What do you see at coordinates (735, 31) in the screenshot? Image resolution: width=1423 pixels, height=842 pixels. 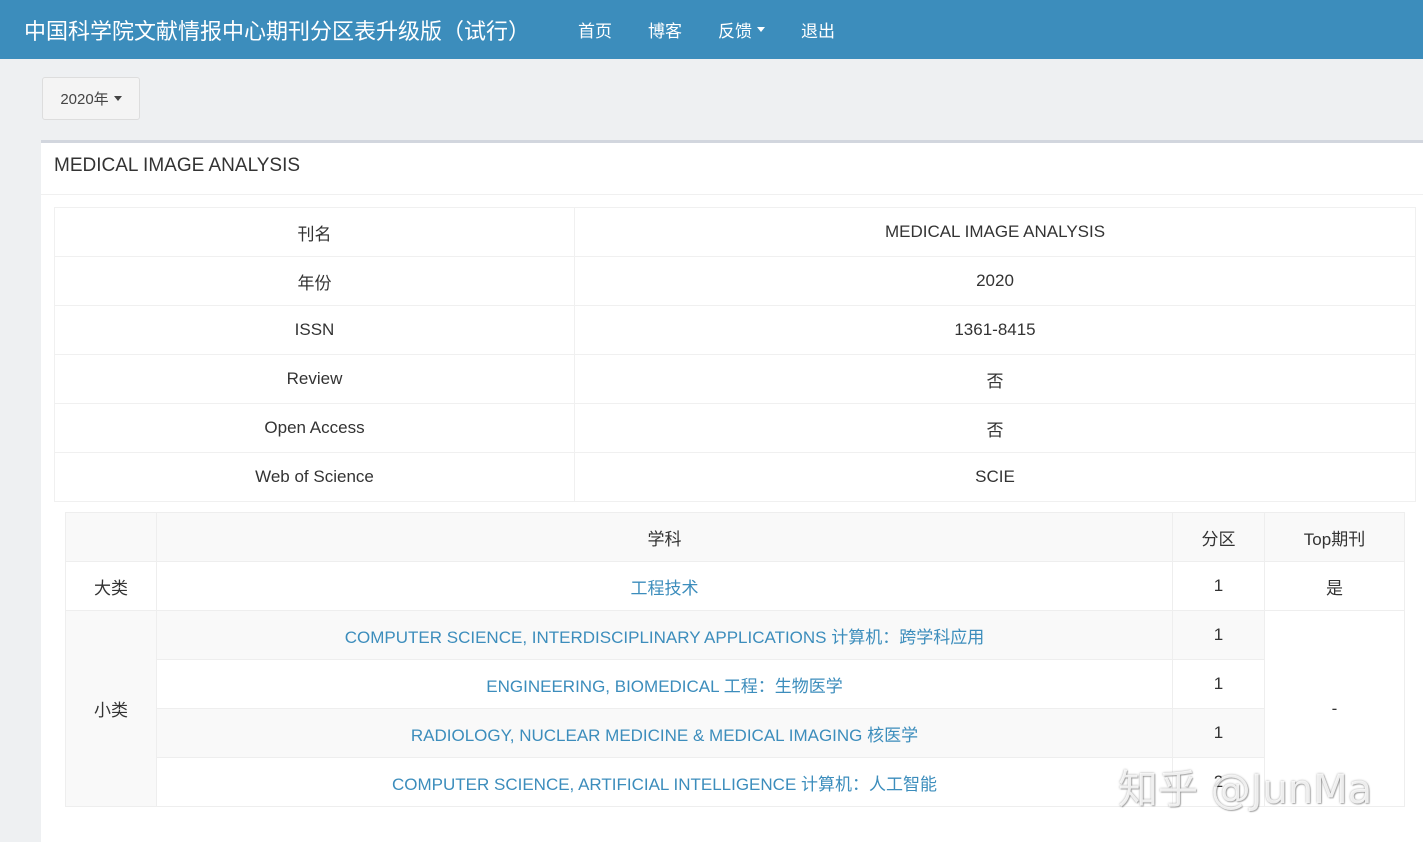 I see `nav-feedback-label: 反馈` at bounding box center [735, 31].